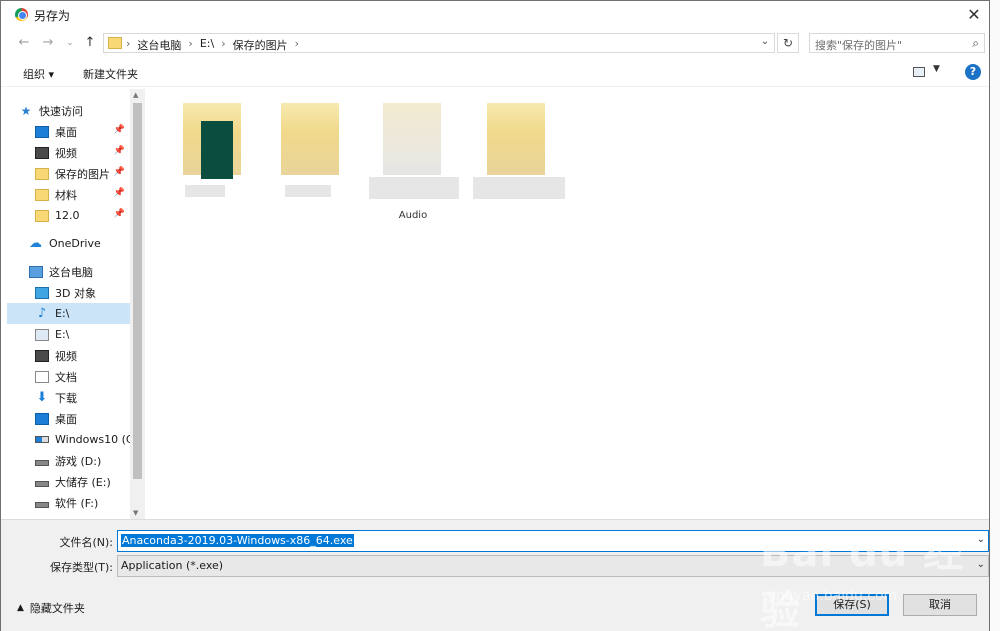 This screenshot has height=631, width=1000. Describe the element at coordinates (21, 14) in the screenshot. I see `chrome-icon` at that location.